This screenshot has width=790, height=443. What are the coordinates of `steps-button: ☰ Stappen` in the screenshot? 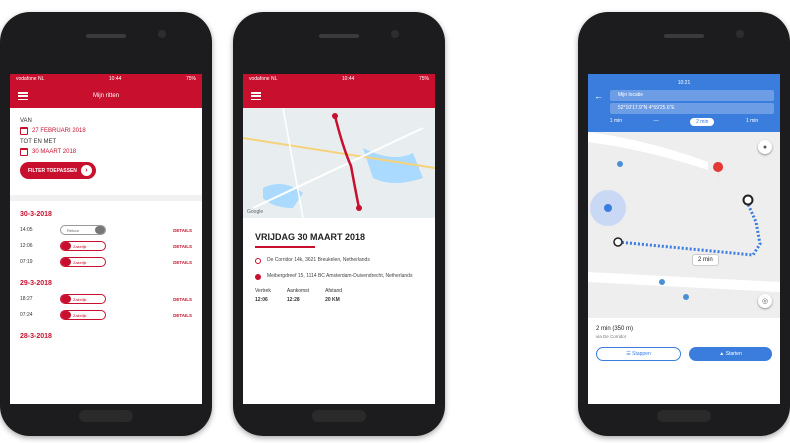 It's located at (638, 354).